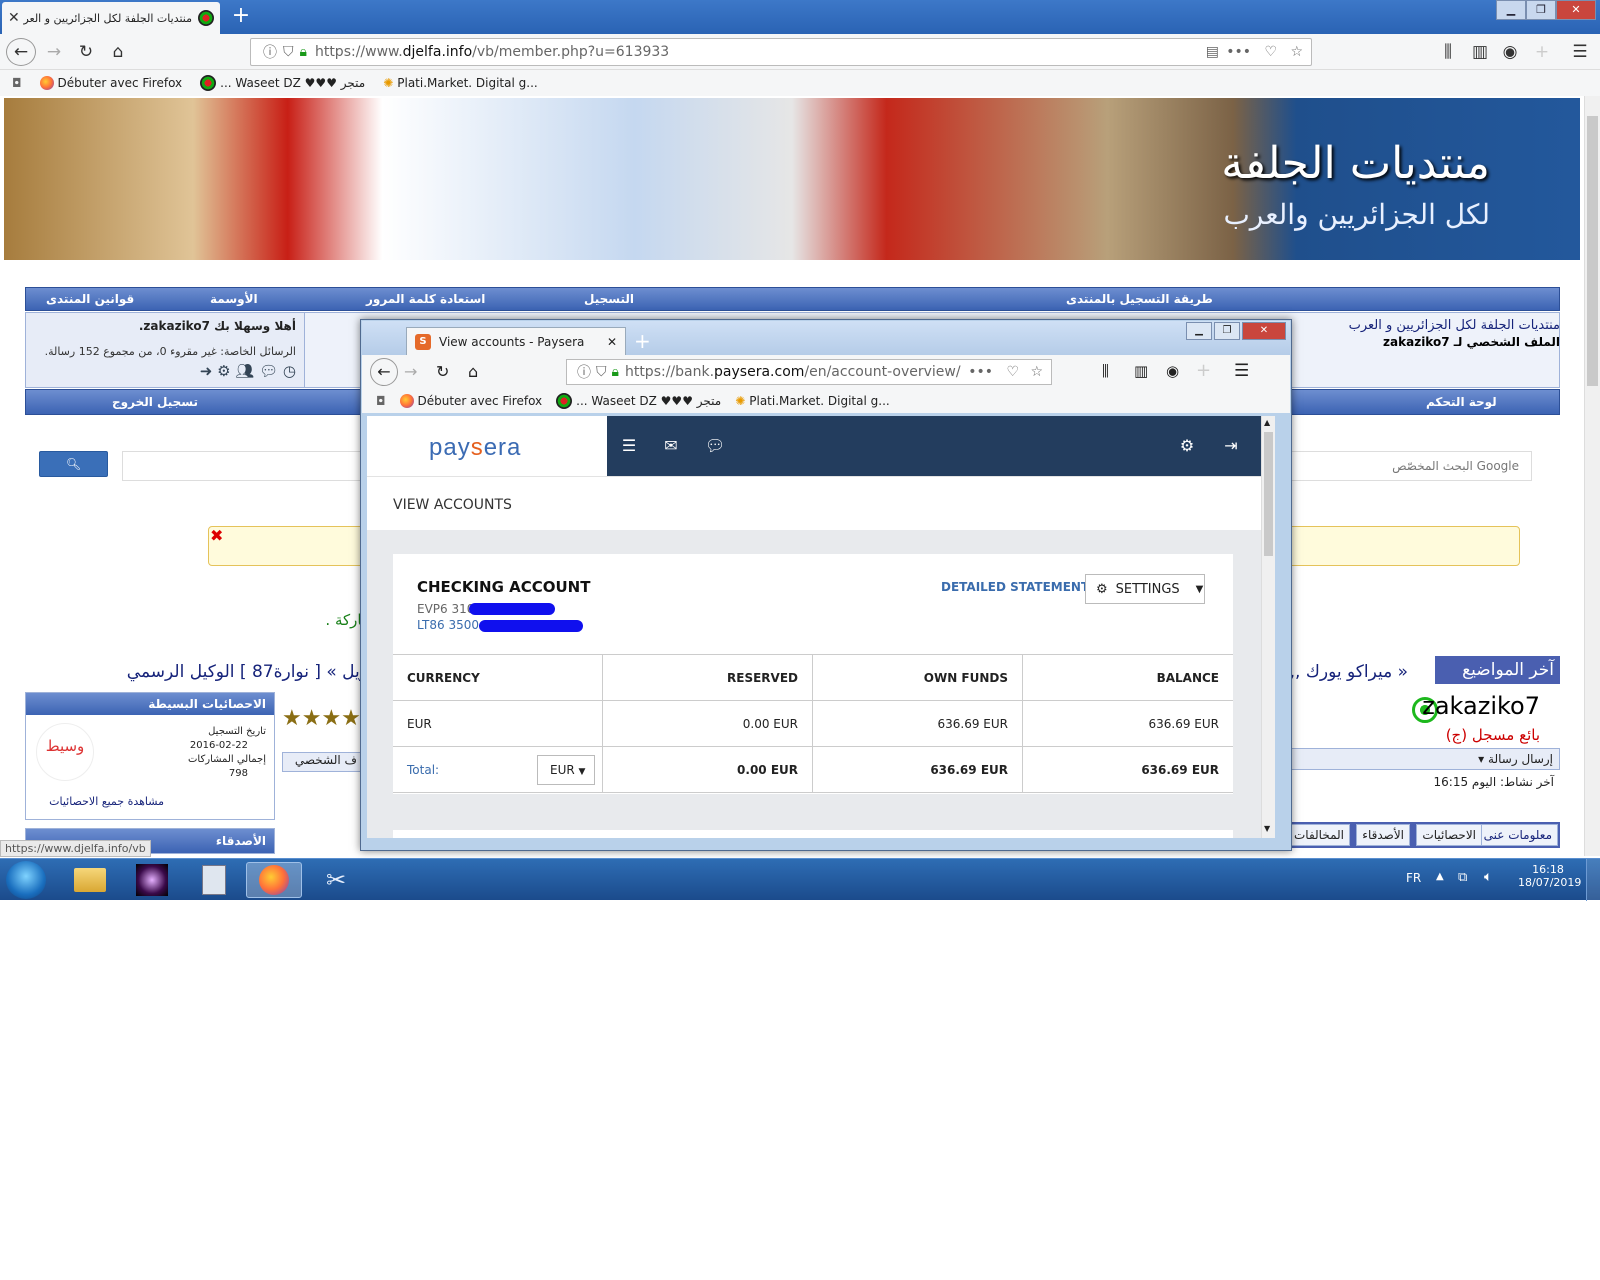  I want to click on logout-icon: ⇥, so click(1231, 446).